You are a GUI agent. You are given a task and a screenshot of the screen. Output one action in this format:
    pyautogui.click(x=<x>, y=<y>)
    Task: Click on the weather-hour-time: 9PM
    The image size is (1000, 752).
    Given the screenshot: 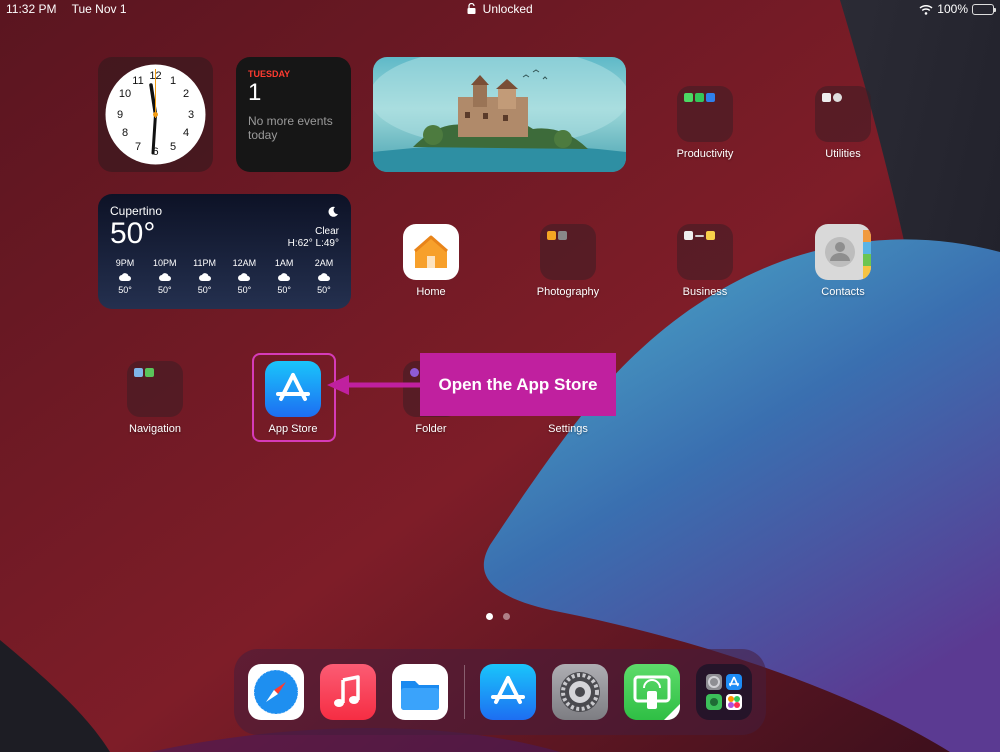 What is the action you would take?
    pyautogui.click(x=125, y=263)
    